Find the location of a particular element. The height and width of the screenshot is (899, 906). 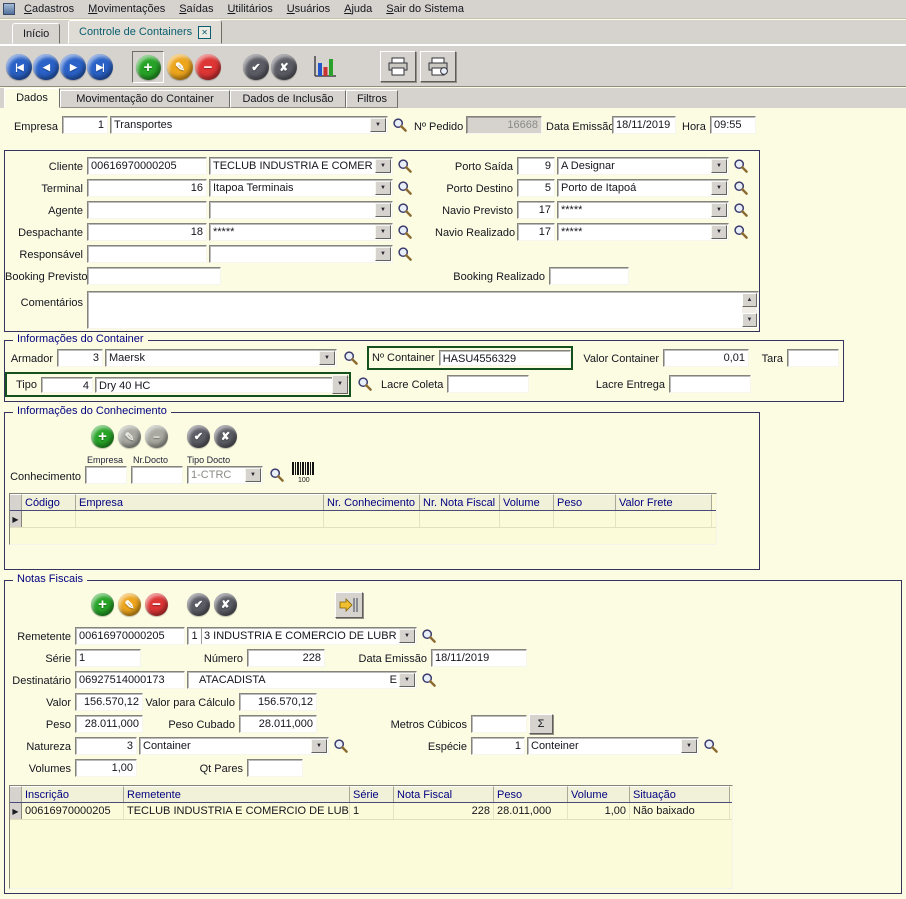

subtab-dados: Dados is located at coordinates (32, 98).